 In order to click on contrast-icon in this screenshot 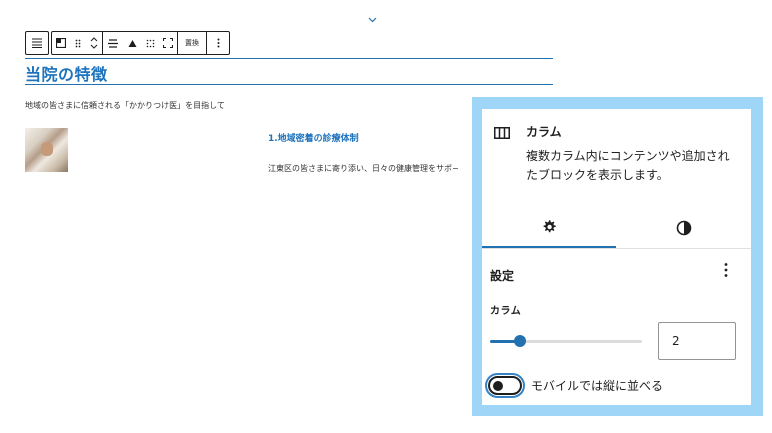, I will do `click(684, 228)`.